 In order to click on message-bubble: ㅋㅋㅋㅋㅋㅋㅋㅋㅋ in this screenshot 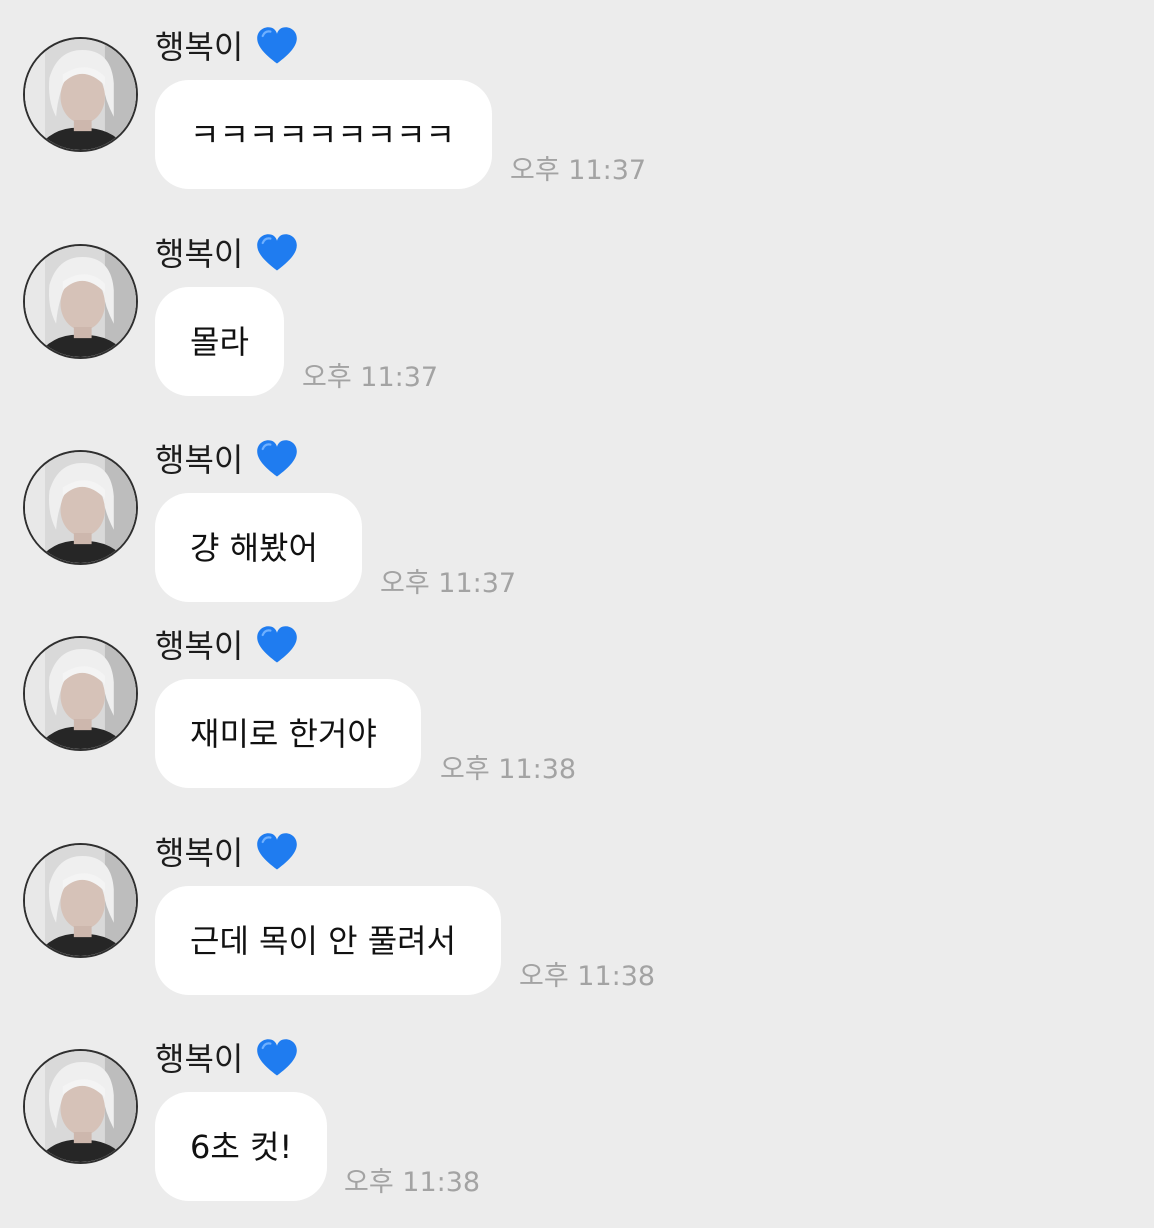, I will do `click(323, 134)`.